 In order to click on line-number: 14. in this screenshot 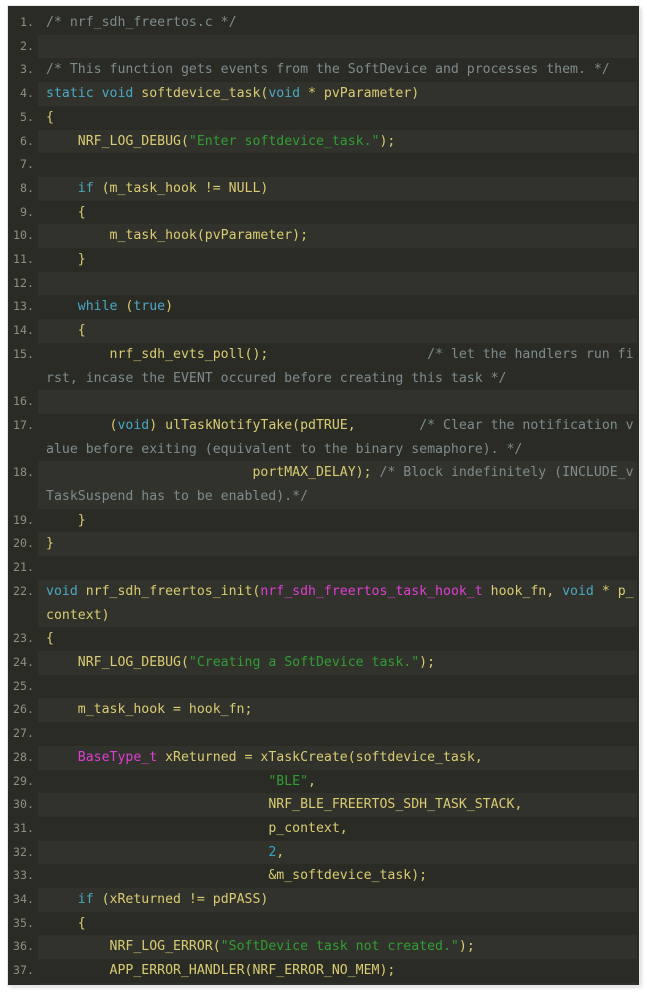, I will do `click(23, 330)`.